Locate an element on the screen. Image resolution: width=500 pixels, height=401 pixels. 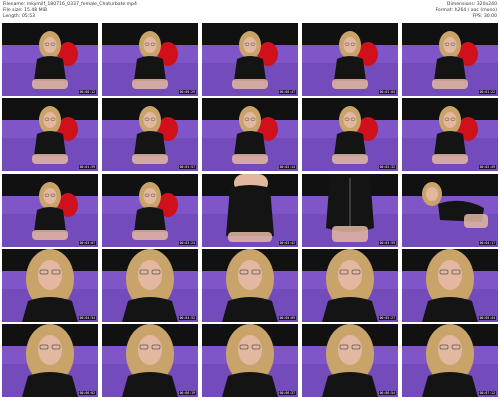
video-thumbnail: 00:07:12 is located at coordinates (450, 360).